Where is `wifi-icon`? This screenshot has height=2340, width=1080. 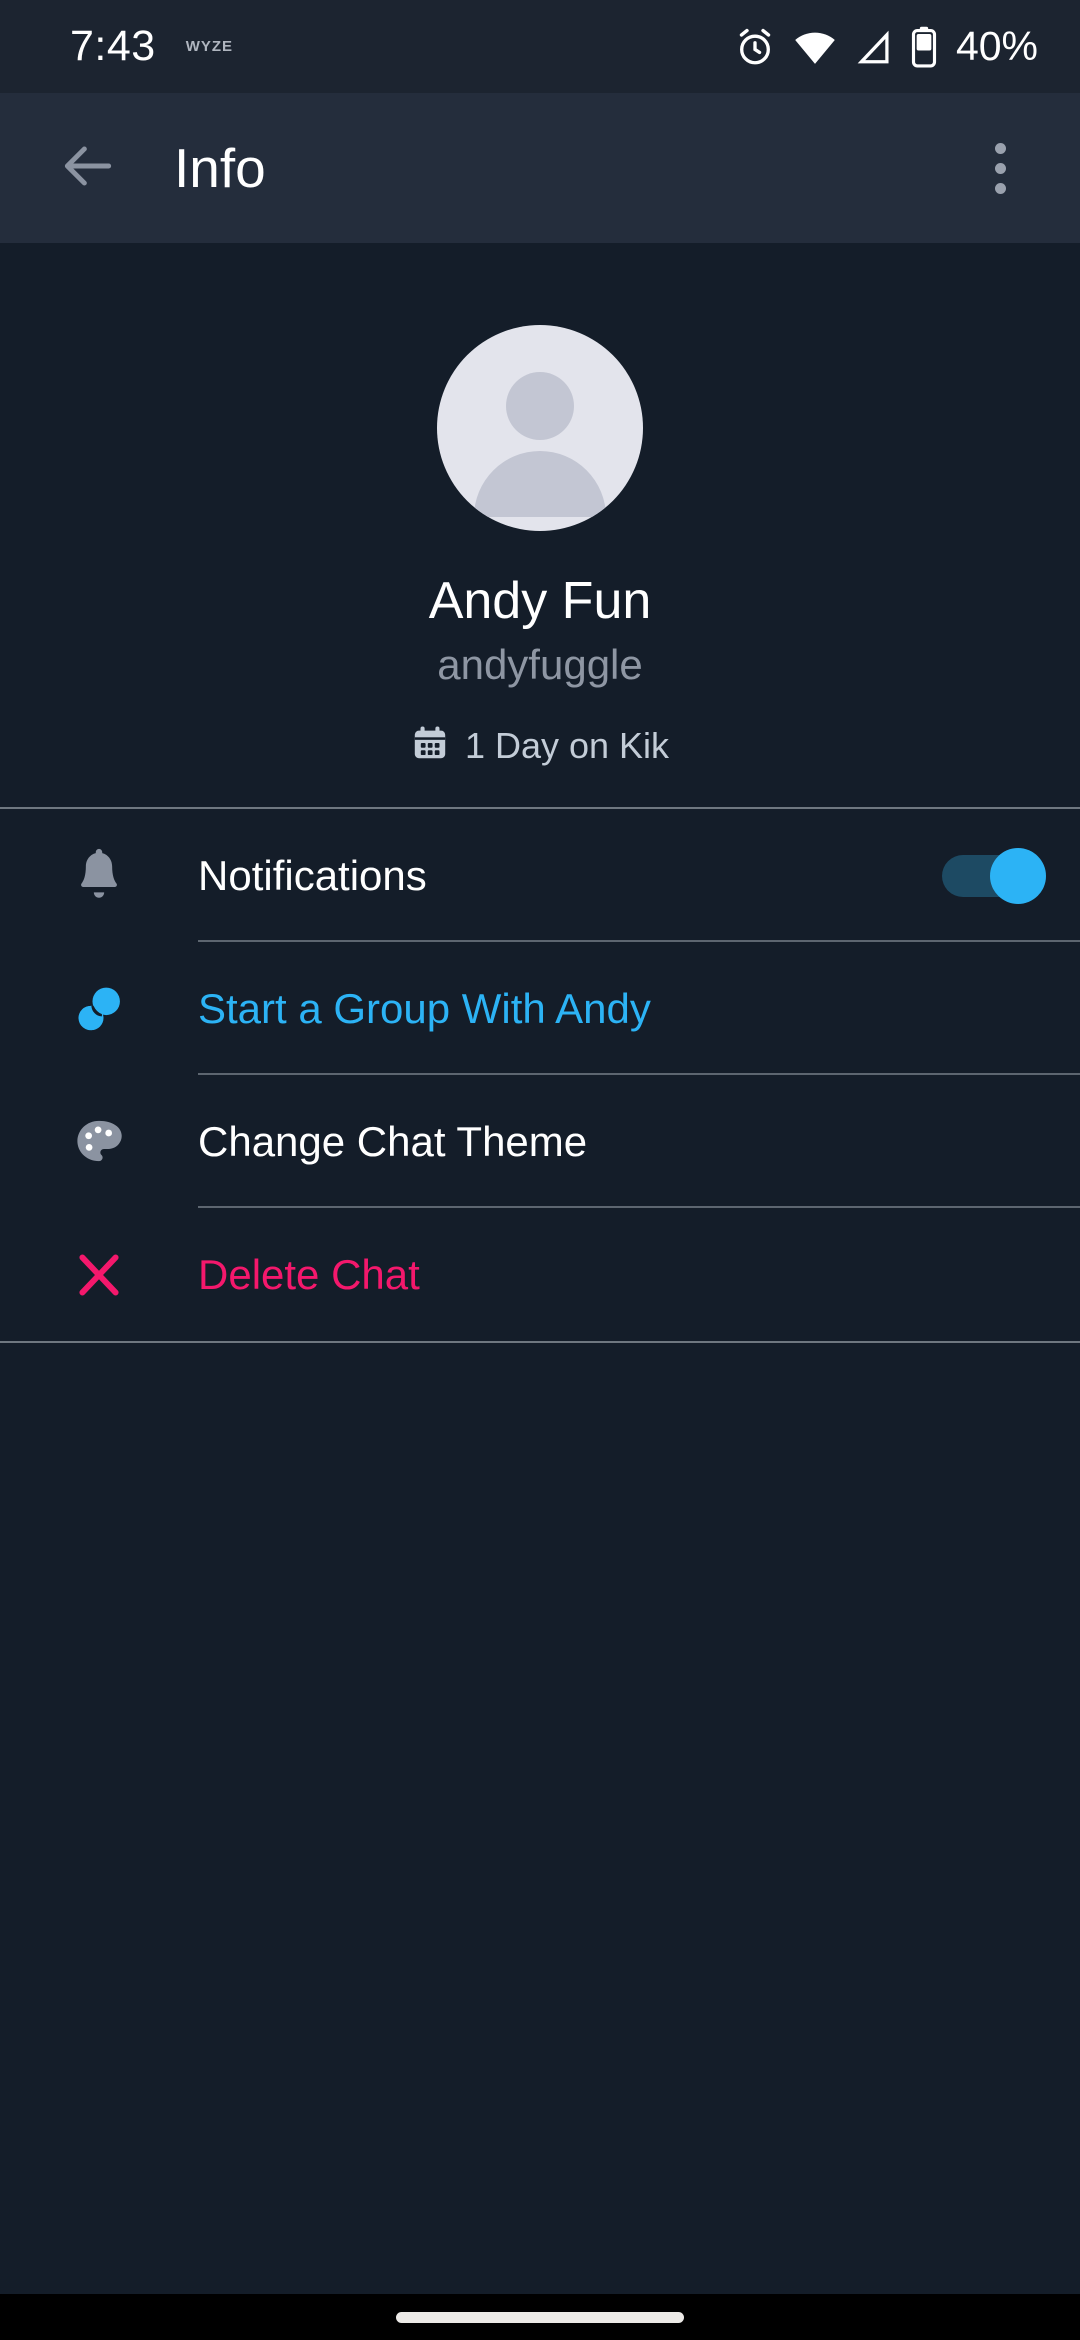
wifi-icon is located at coordinates (815, 47).